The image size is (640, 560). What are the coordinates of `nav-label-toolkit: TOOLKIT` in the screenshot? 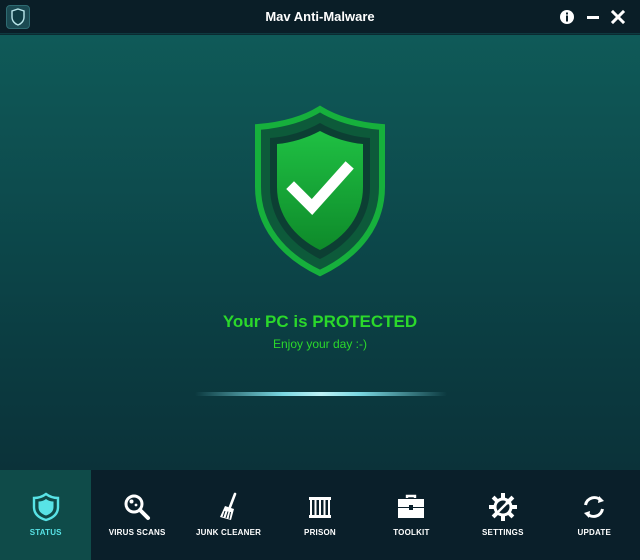 It's located at (411, 532).